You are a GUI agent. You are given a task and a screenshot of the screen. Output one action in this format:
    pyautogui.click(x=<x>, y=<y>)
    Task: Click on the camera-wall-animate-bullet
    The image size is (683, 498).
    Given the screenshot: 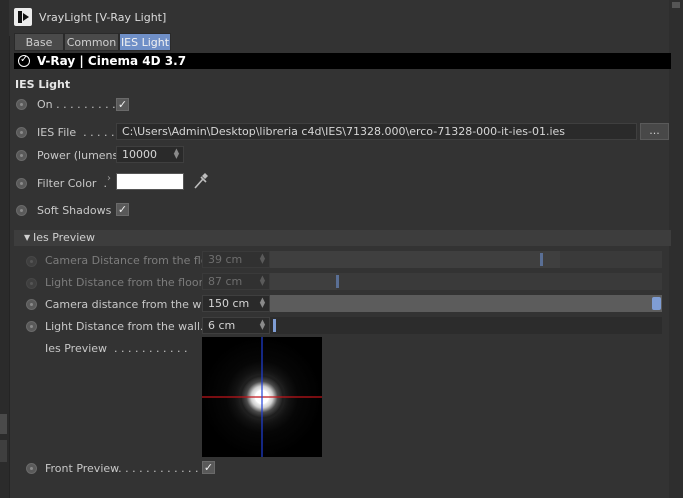 What is the action you would take?
    pyautogui.click(x=31, y=304)
    